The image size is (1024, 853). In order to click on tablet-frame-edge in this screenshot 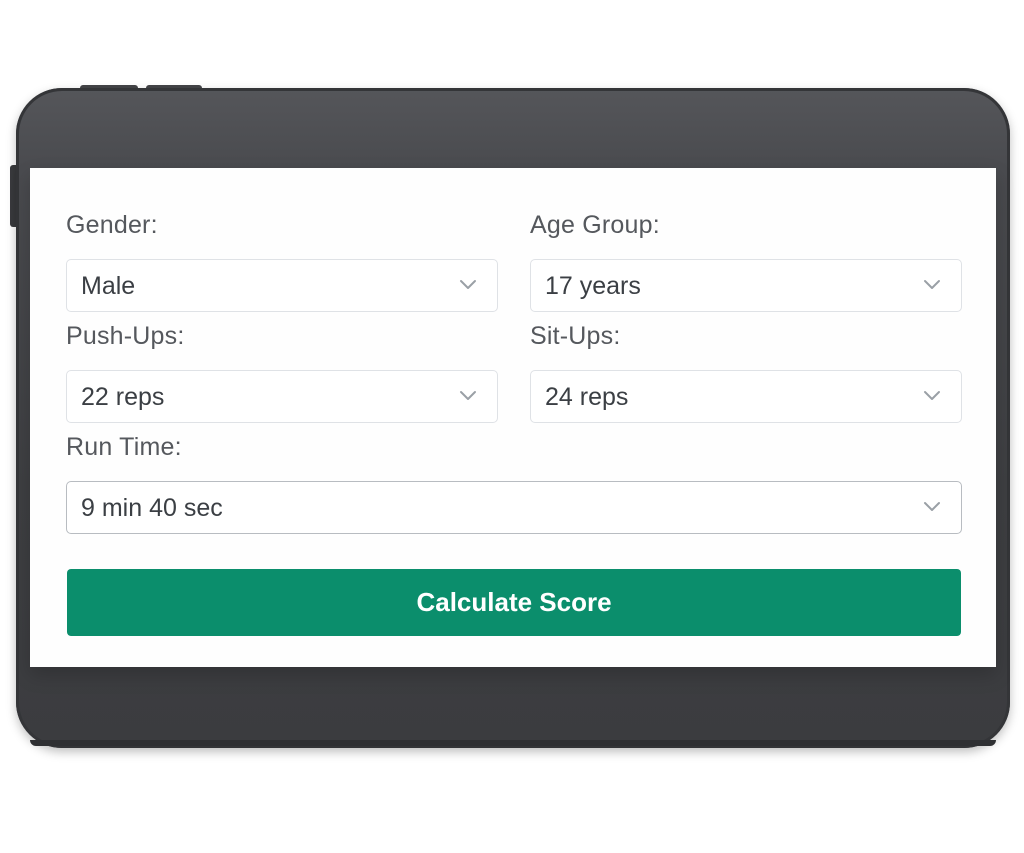, I will do `click(513, 743)`.